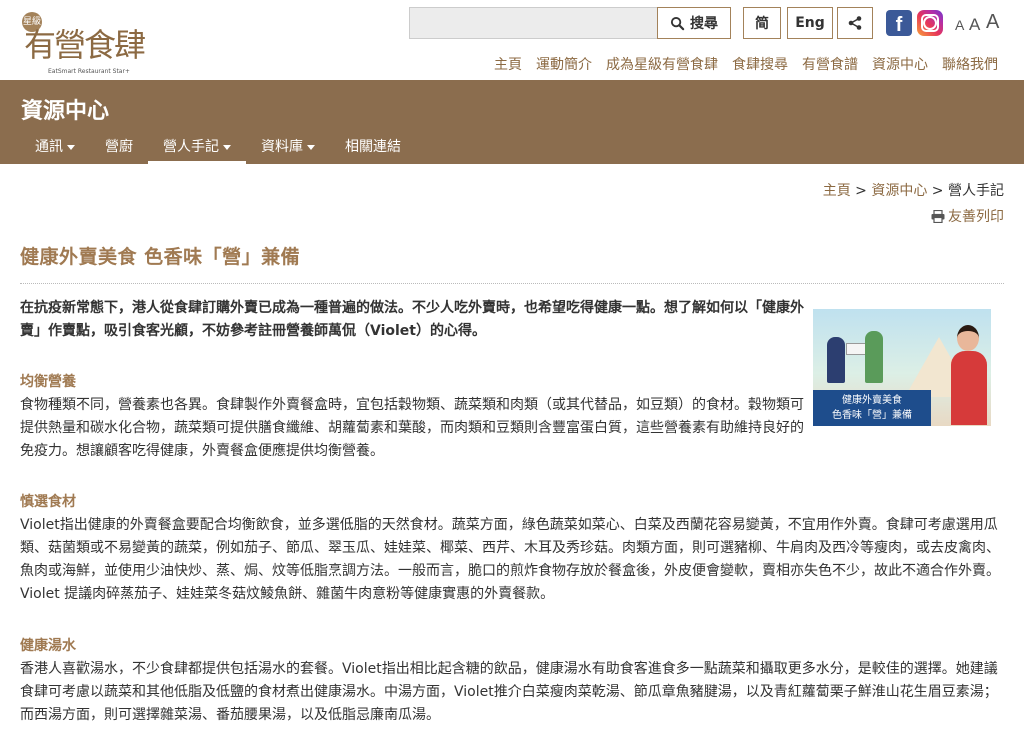  I want to click on sub-nav-newsletter: 通訊, so click(55, 150).